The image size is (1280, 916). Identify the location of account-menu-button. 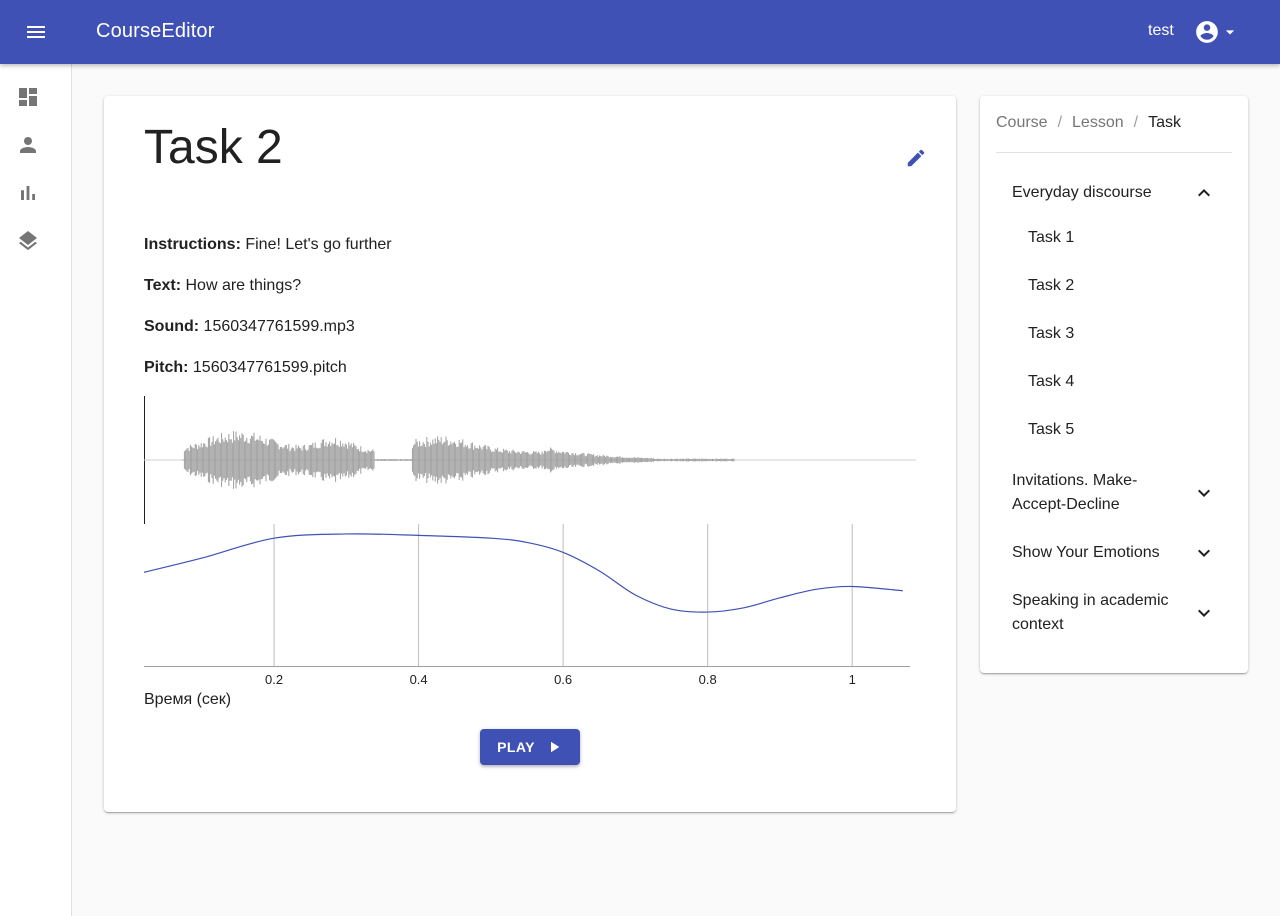
(1218, 32).